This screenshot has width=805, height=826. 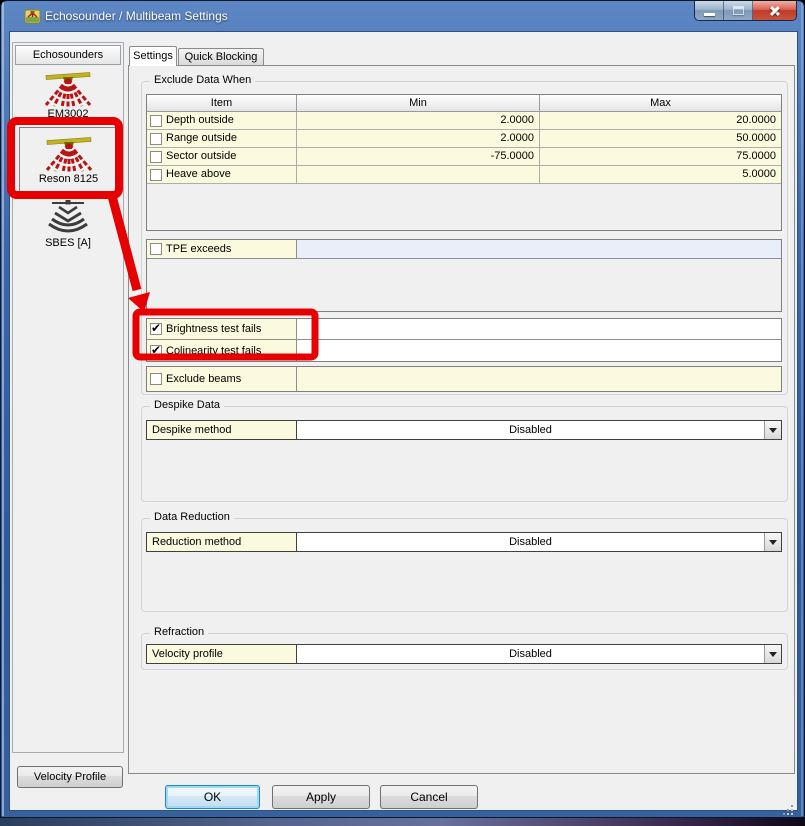 I want to click on reduction-dropdown-button, so click(x=772, y=542).